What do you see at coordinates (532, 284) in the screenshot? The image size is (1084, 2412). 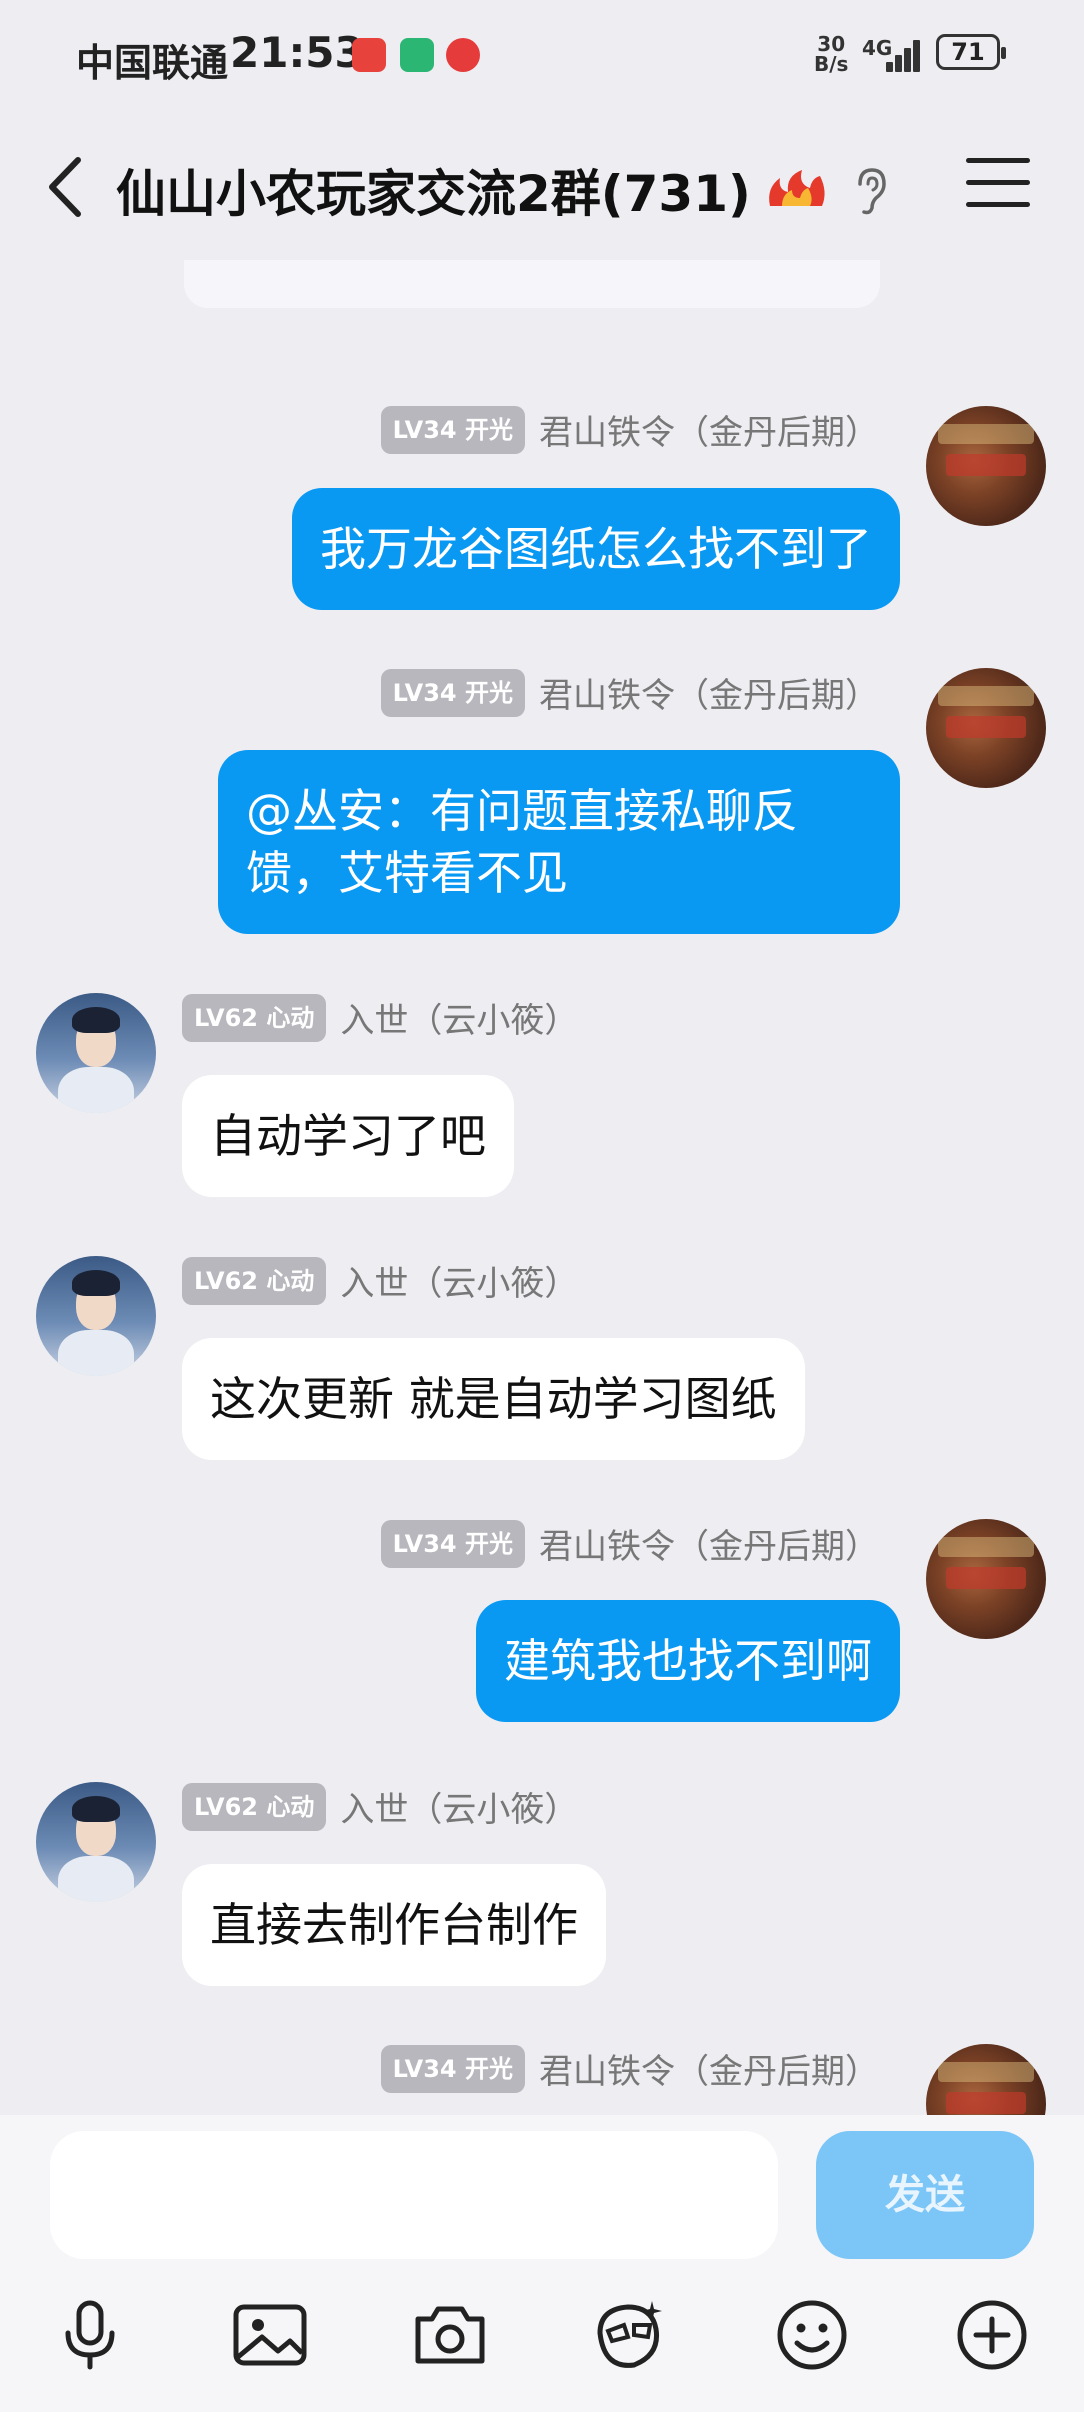 I see `previous-message-bubble` at bounding box center [532, 284].